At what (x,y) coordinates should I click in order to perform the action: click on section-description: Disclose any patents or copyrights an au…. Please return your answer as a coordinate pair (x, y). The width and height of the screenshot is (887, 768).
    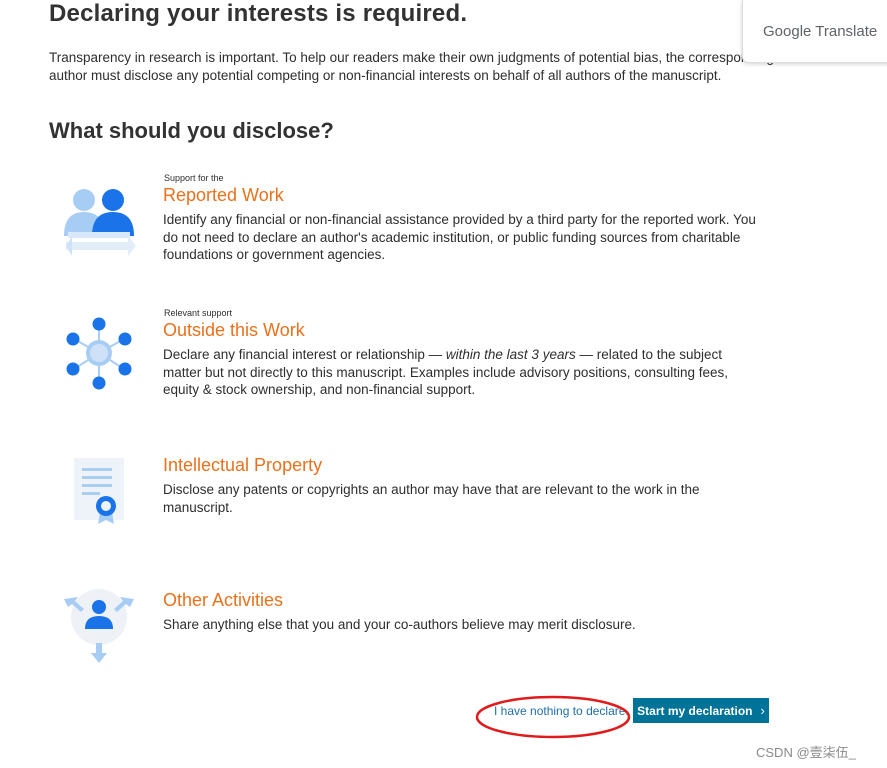
    Looking at the image, I should click on (431, 498).